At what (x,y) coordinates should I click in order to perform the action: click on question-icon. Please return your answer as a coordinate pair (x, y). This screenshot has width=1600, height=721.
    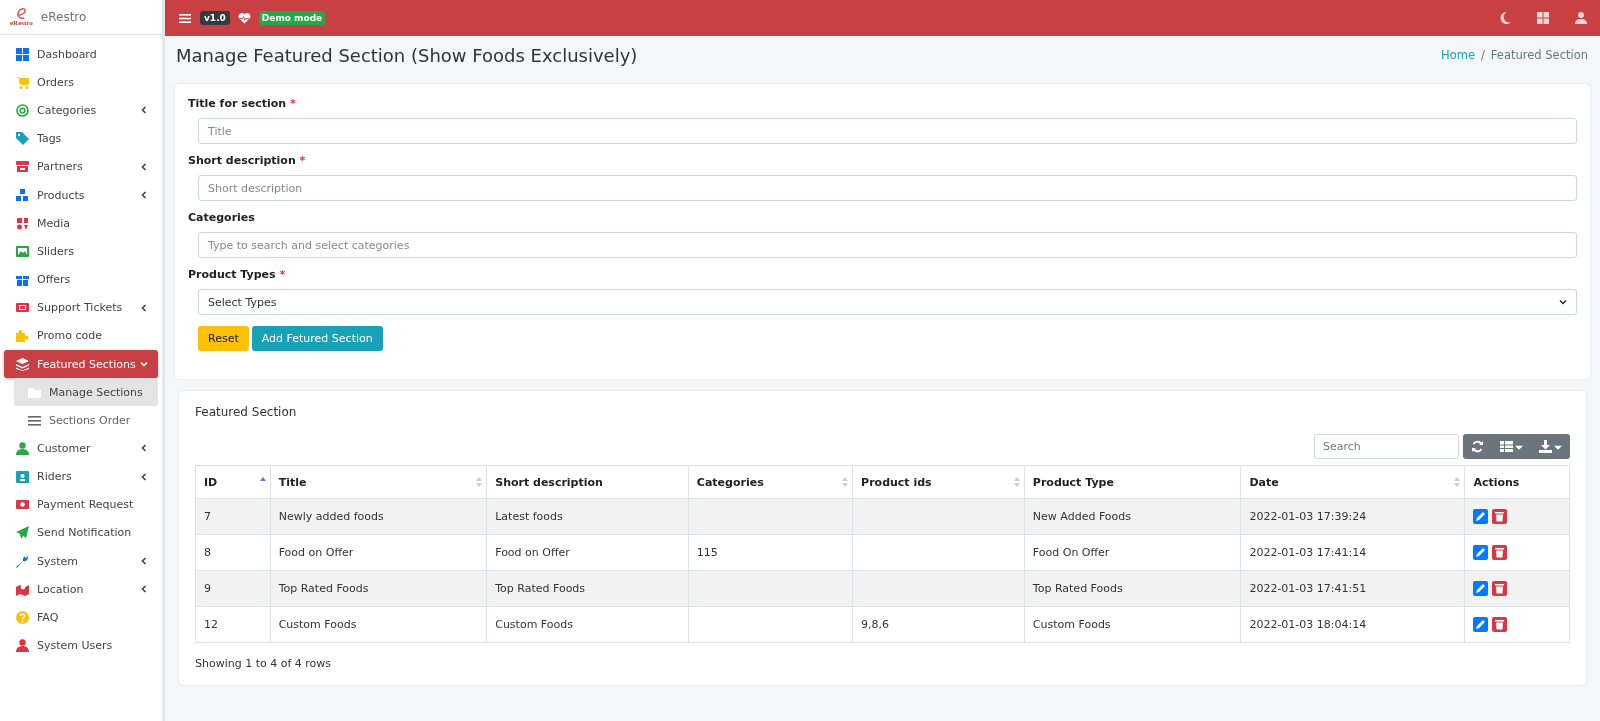
    Looking at the image, I should click on (22, 617).